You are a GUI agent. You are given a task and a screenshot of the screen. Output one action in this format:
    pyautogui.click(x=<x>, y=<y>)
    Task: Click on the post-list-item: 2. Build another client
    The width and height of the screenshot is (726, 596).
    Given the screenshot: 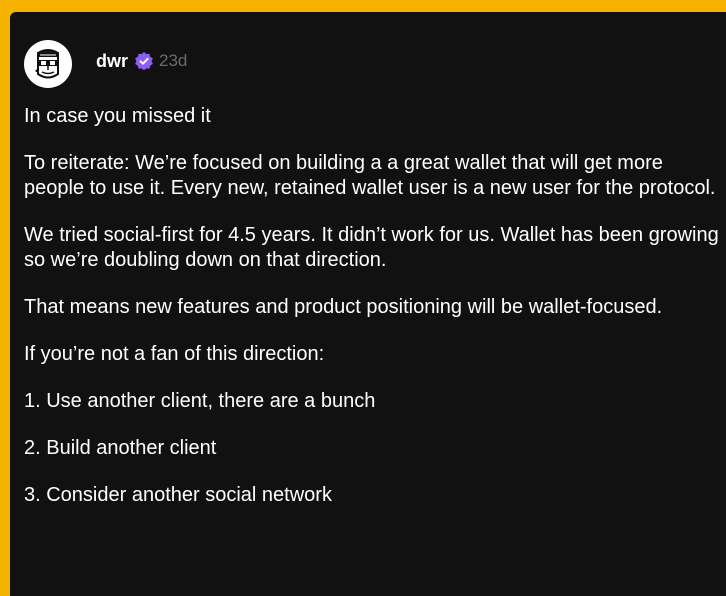 What is the action you would take?
    pyautogui.click(x=120, y=448)
    